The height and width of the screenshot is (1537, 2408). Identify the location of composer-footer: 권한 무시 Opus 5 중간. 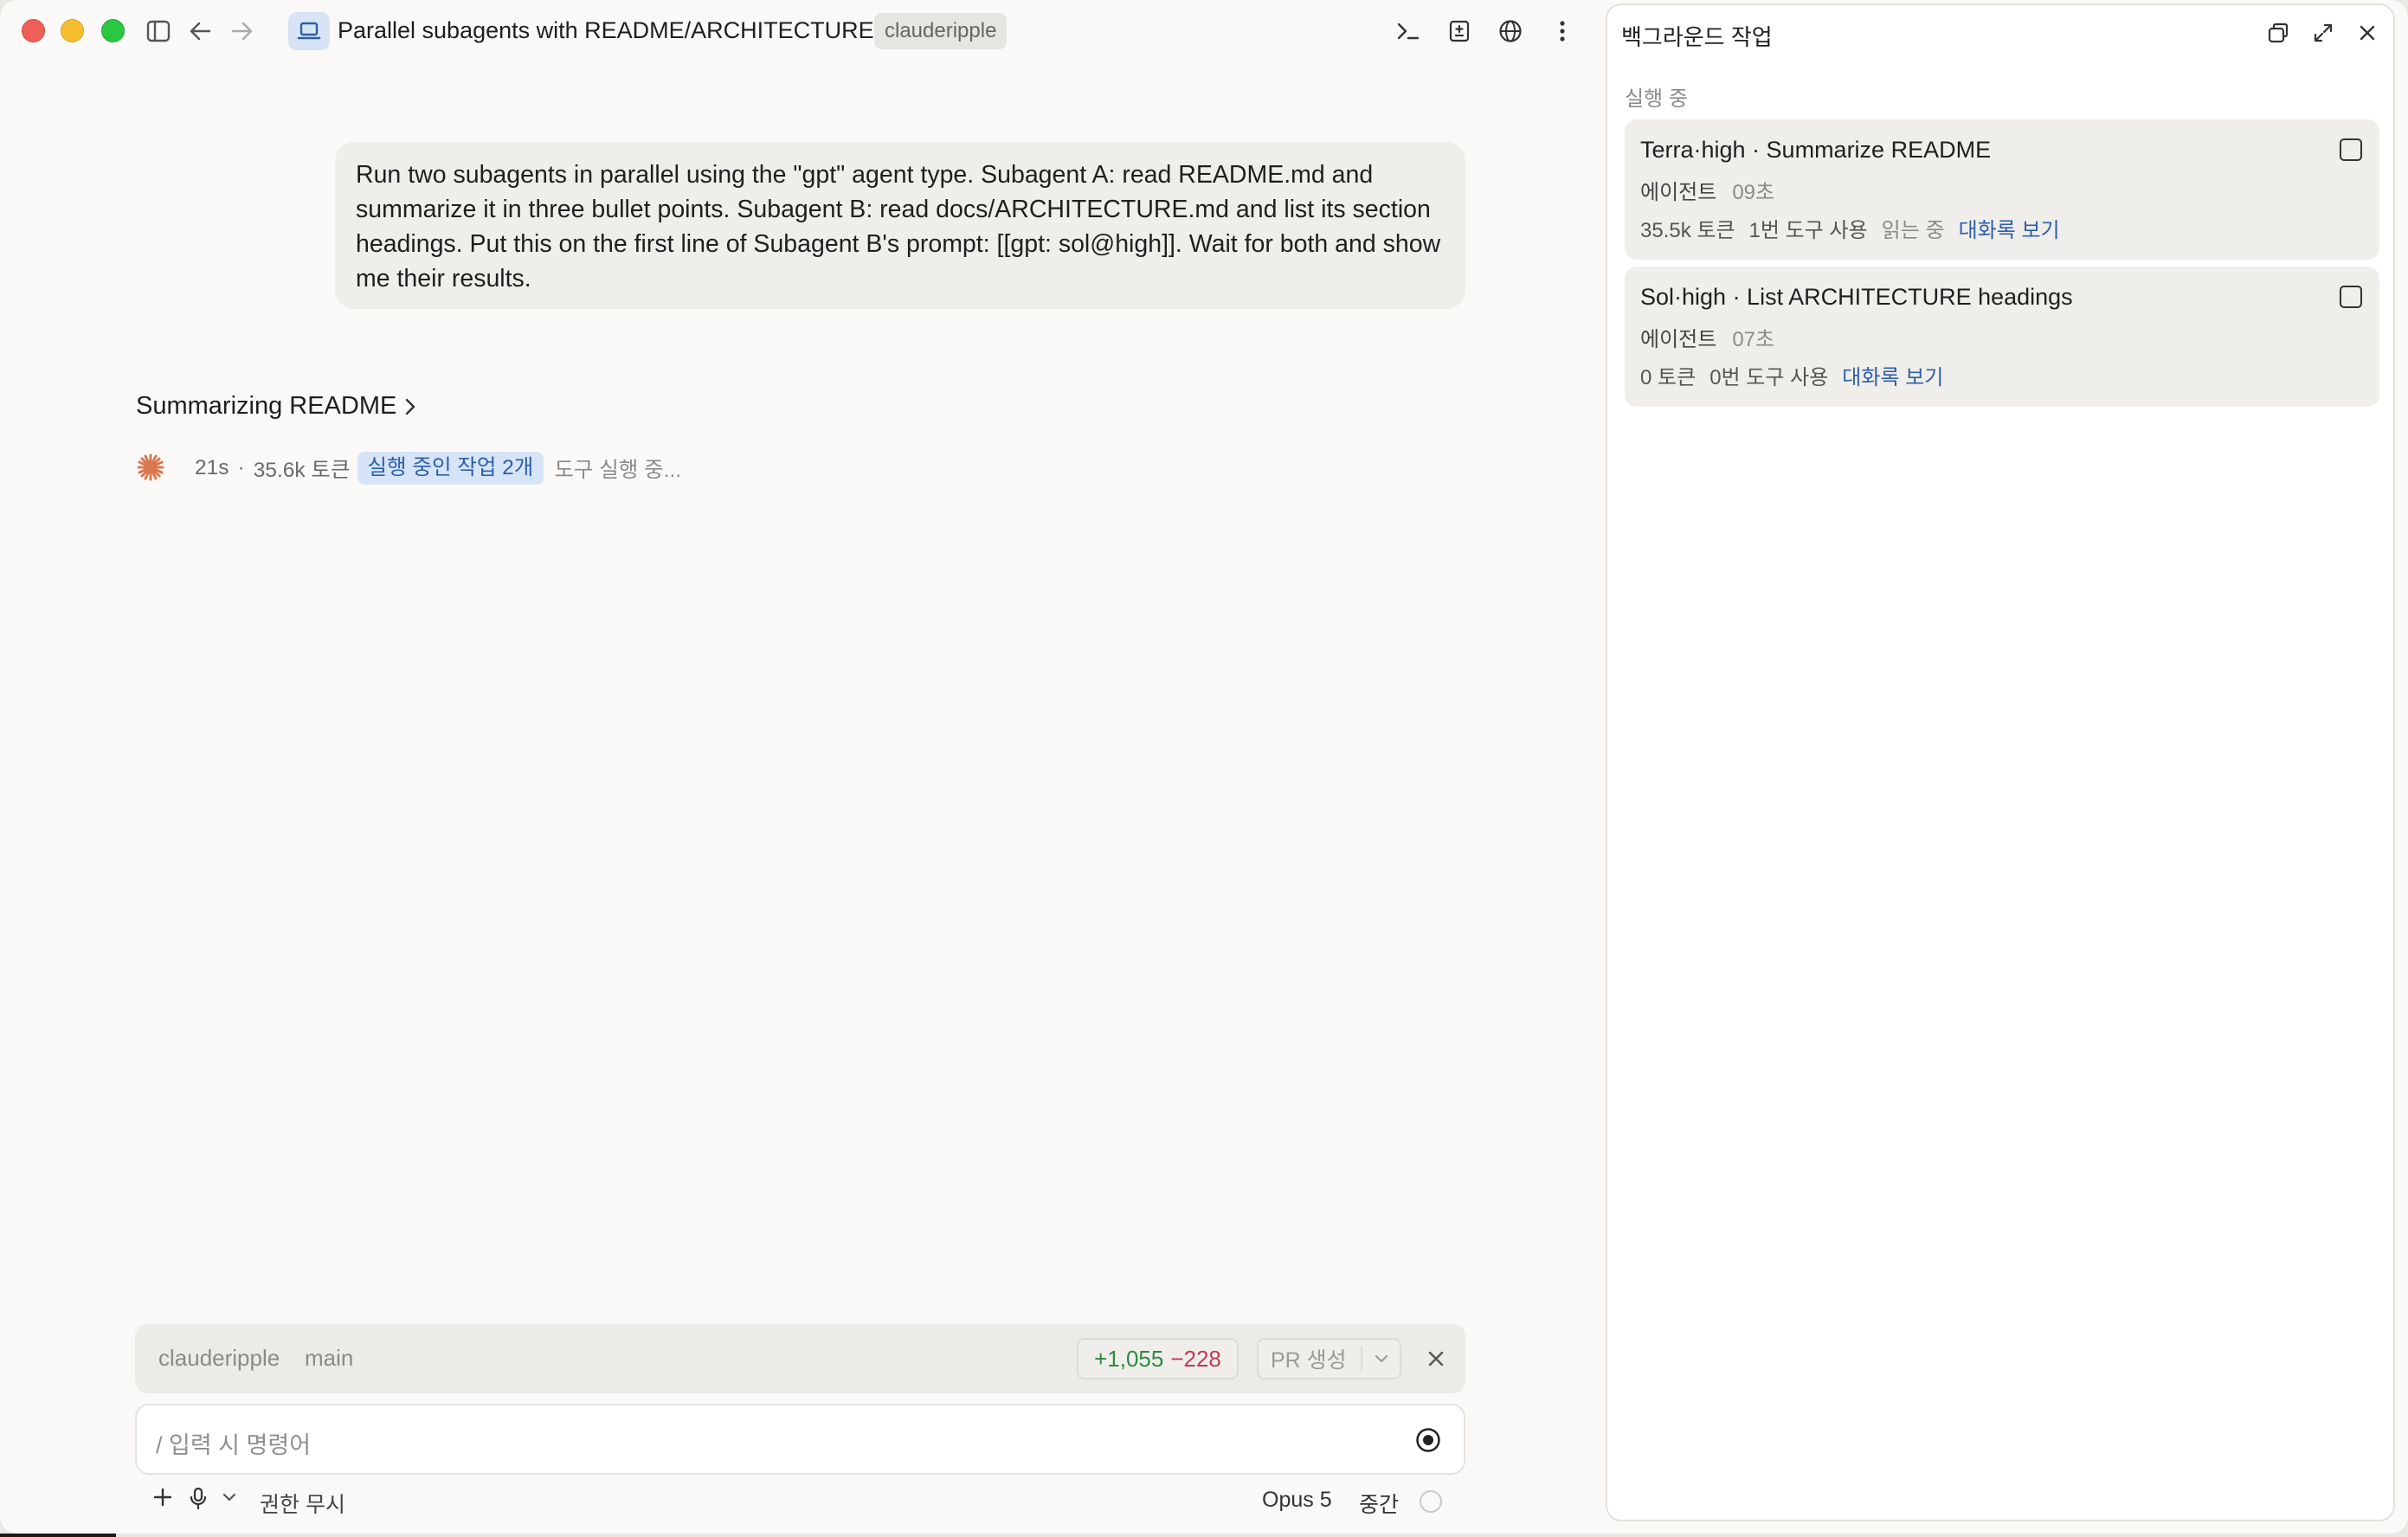
(800, 1500).